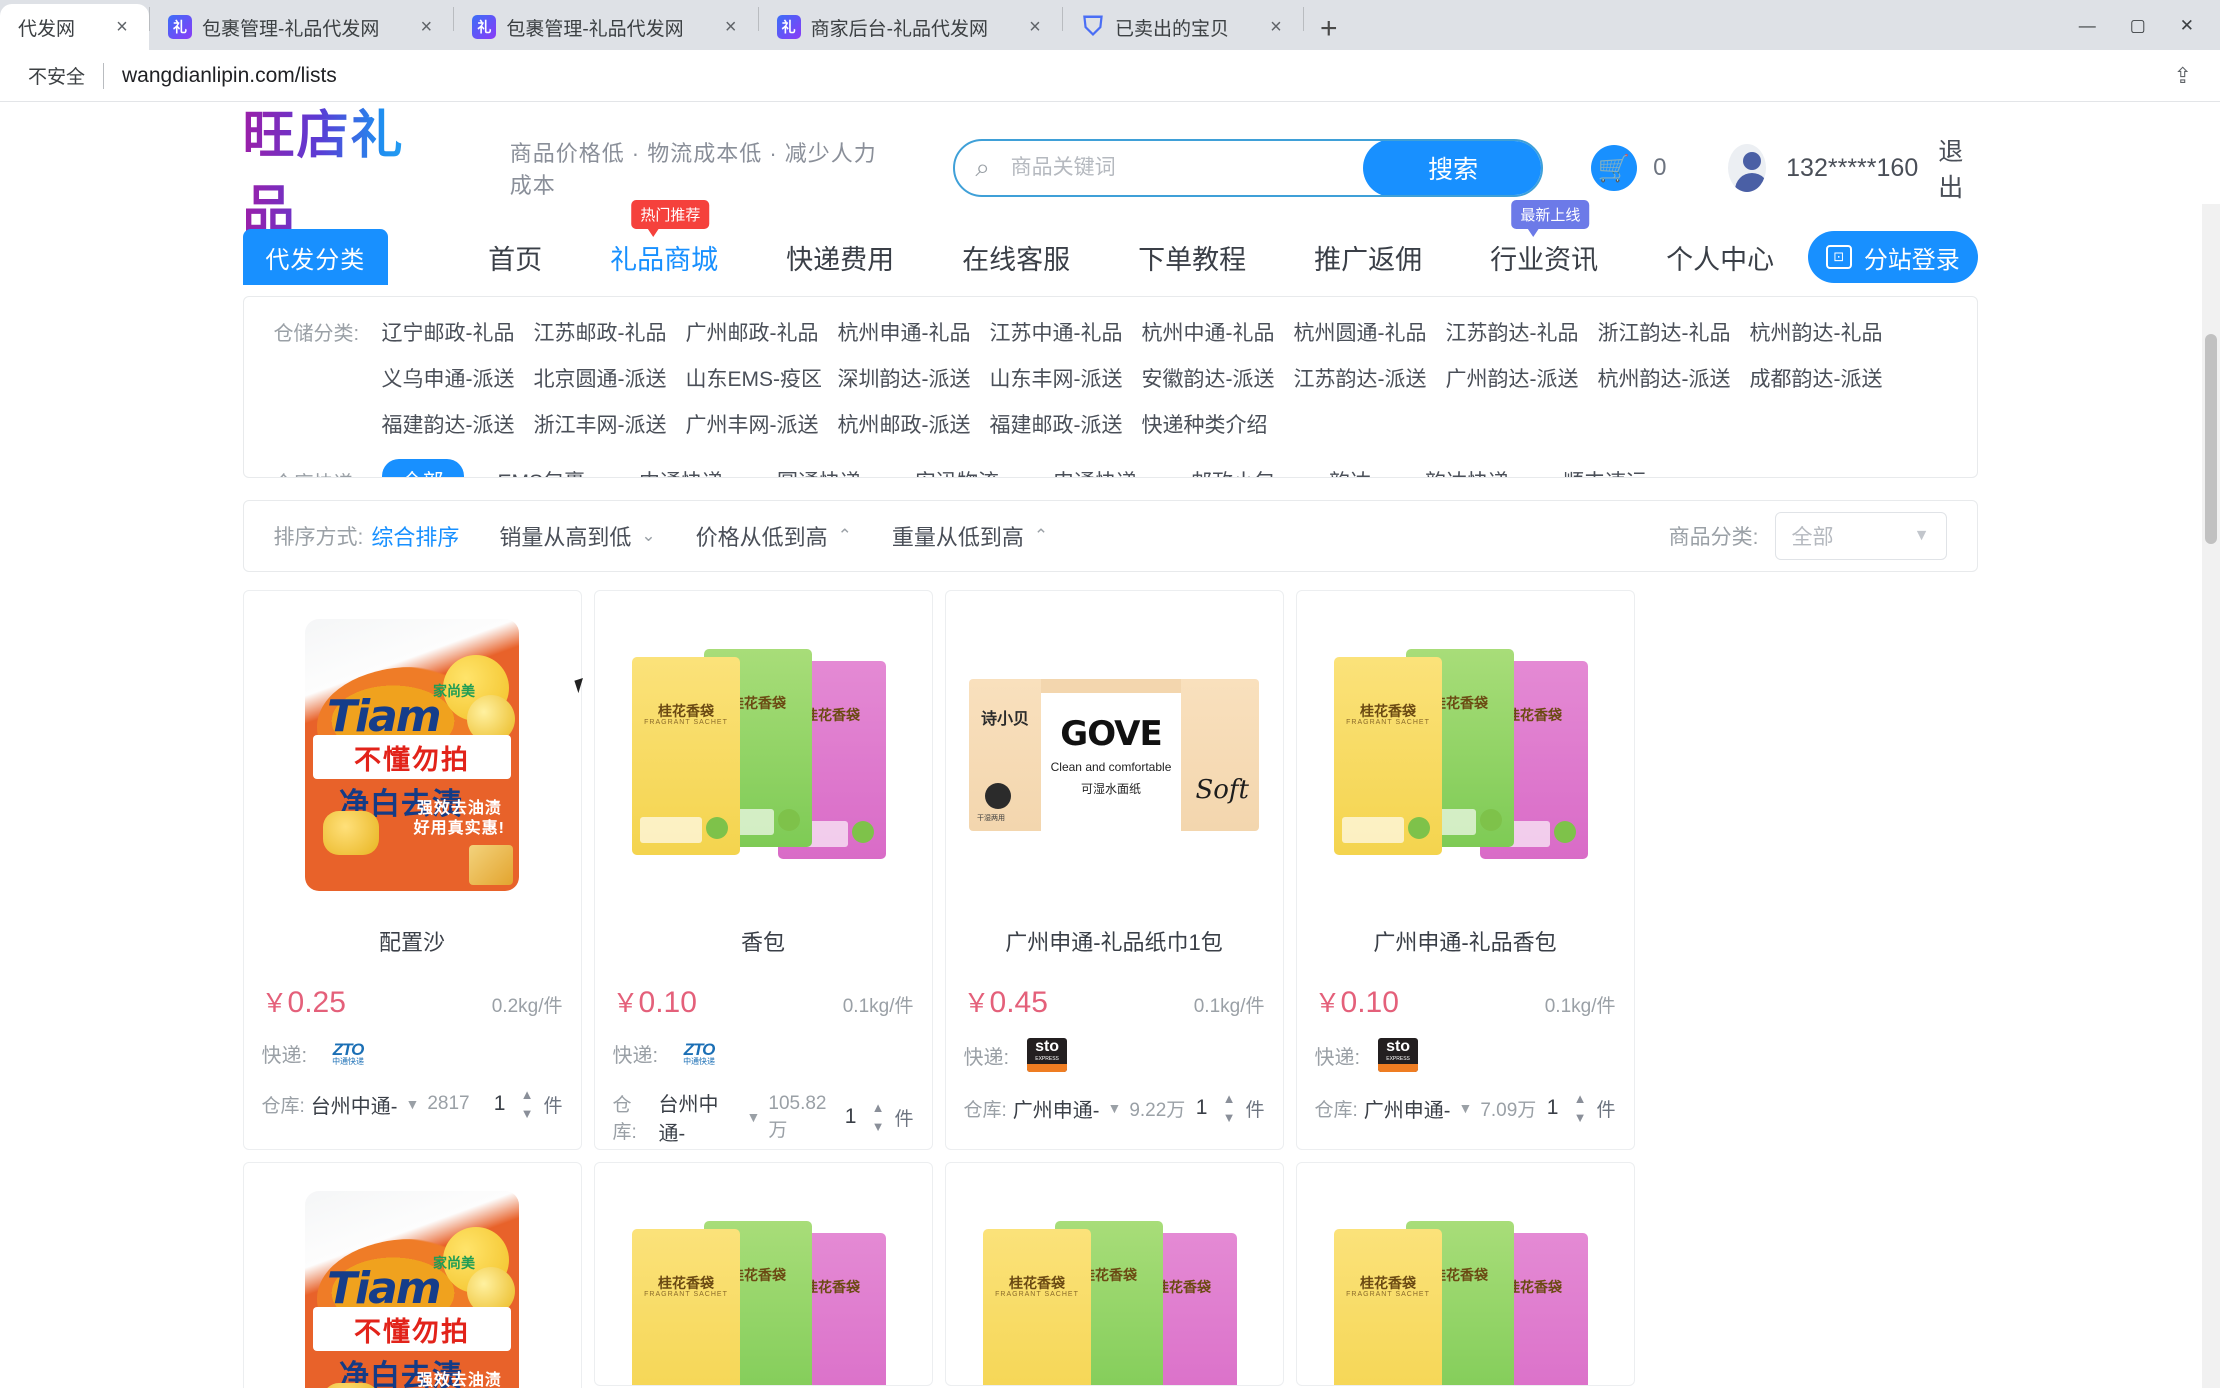 This screenshot has width=2220, height=1388. I want to click on sort-item-sales: 销量从高到低 ⌄, so click(577, 536).